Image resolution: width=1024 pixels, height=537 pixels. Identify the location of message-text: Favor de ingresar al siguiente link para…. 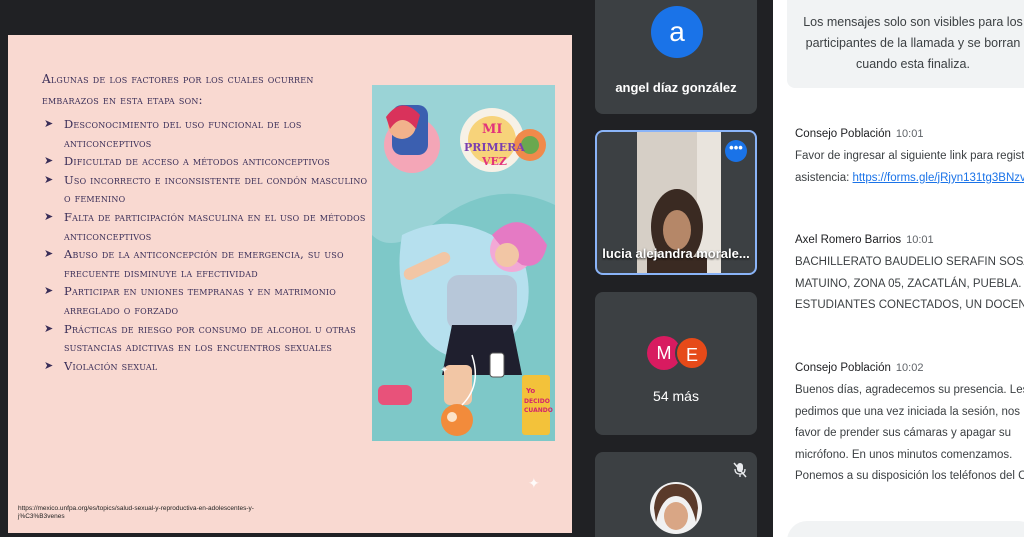
(909, 156).